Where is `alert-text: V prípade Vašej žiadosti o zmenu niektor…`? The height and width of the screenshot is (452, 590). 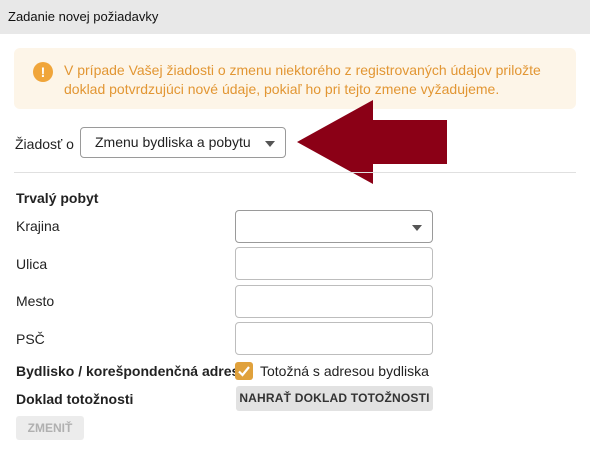
alert-text: V prípade Vašej žiadosti o zmenu niektor… is located at coordinates (302, 79).